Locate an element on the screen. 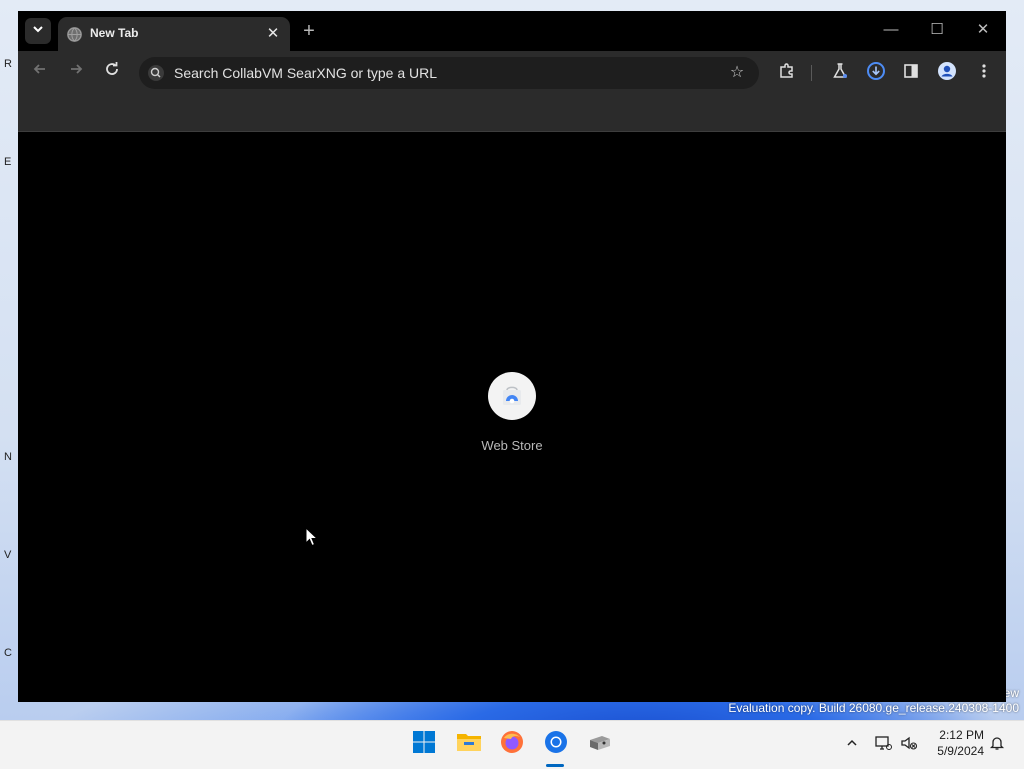 This screenshot has width=1024, height=769. desktop-icon-label: V is located at coordinates (7, 555).